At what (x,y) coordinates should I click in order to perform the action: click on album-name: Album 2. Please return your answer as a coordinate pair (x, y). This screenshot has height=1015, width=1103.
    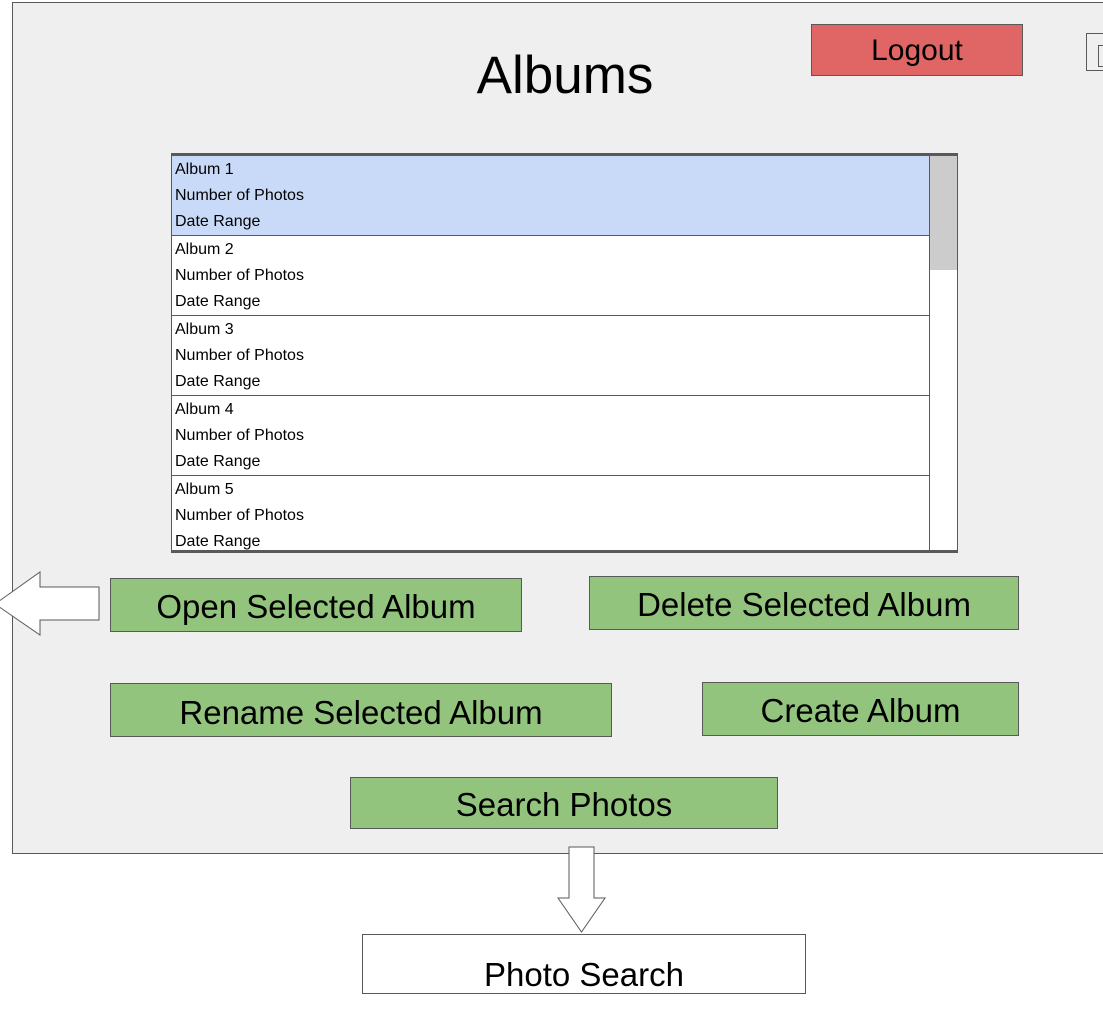
    Looking at the image, I should click on (204, 249).